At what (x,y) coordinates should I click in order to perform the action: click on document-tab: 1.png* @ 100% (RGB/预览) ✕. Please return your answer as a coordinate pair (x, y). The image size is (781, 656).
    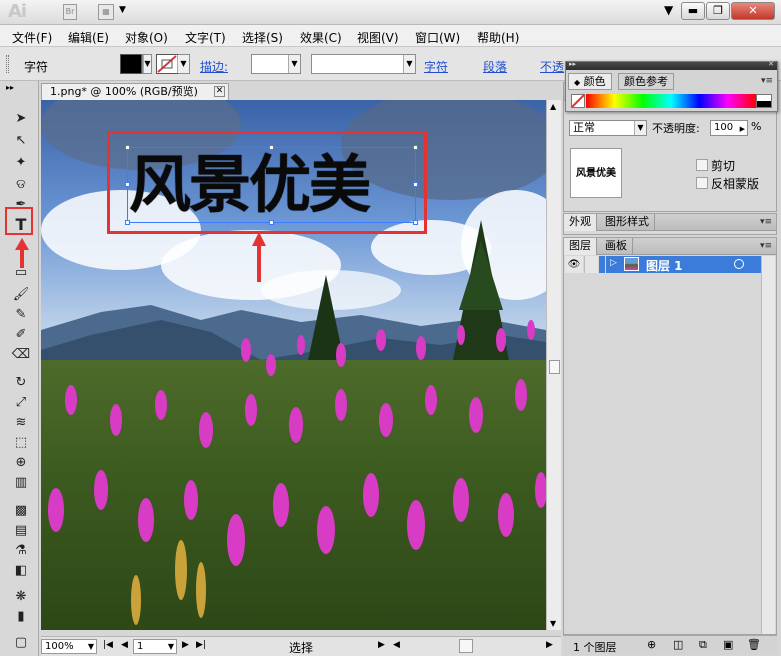
    Looking at the image, I should click on (135, 91).